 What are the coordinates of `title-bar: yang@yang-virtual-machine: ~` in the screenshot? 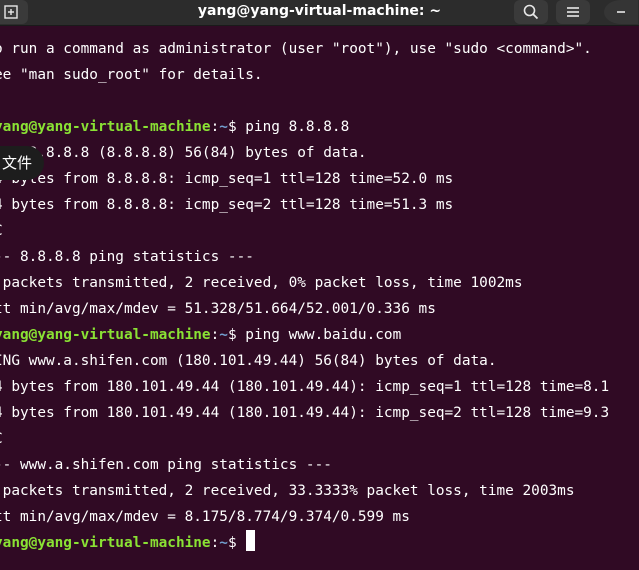 It's located at (319, 13).